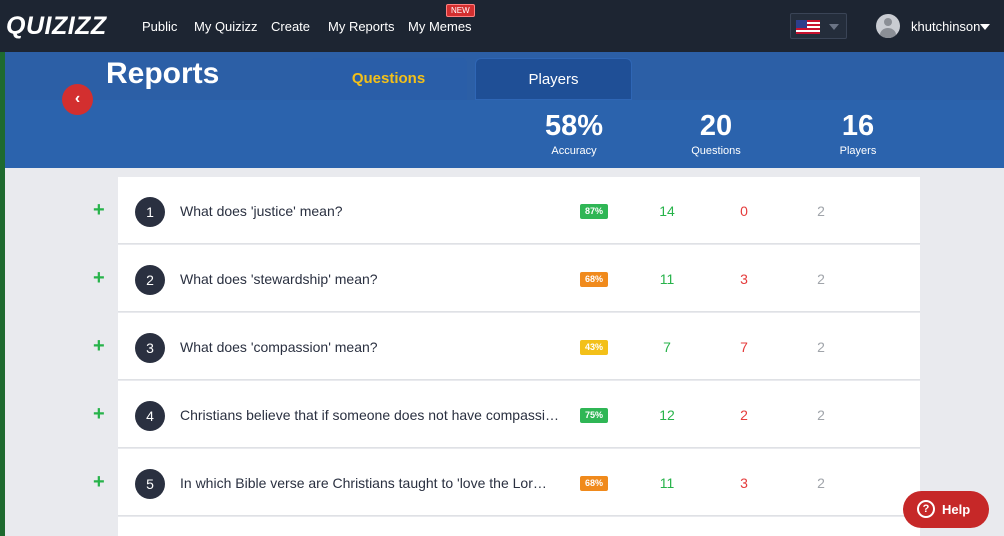 This screenshot has width=1004, height=536. I want to click on correct-count: 12, so click(667, 415).